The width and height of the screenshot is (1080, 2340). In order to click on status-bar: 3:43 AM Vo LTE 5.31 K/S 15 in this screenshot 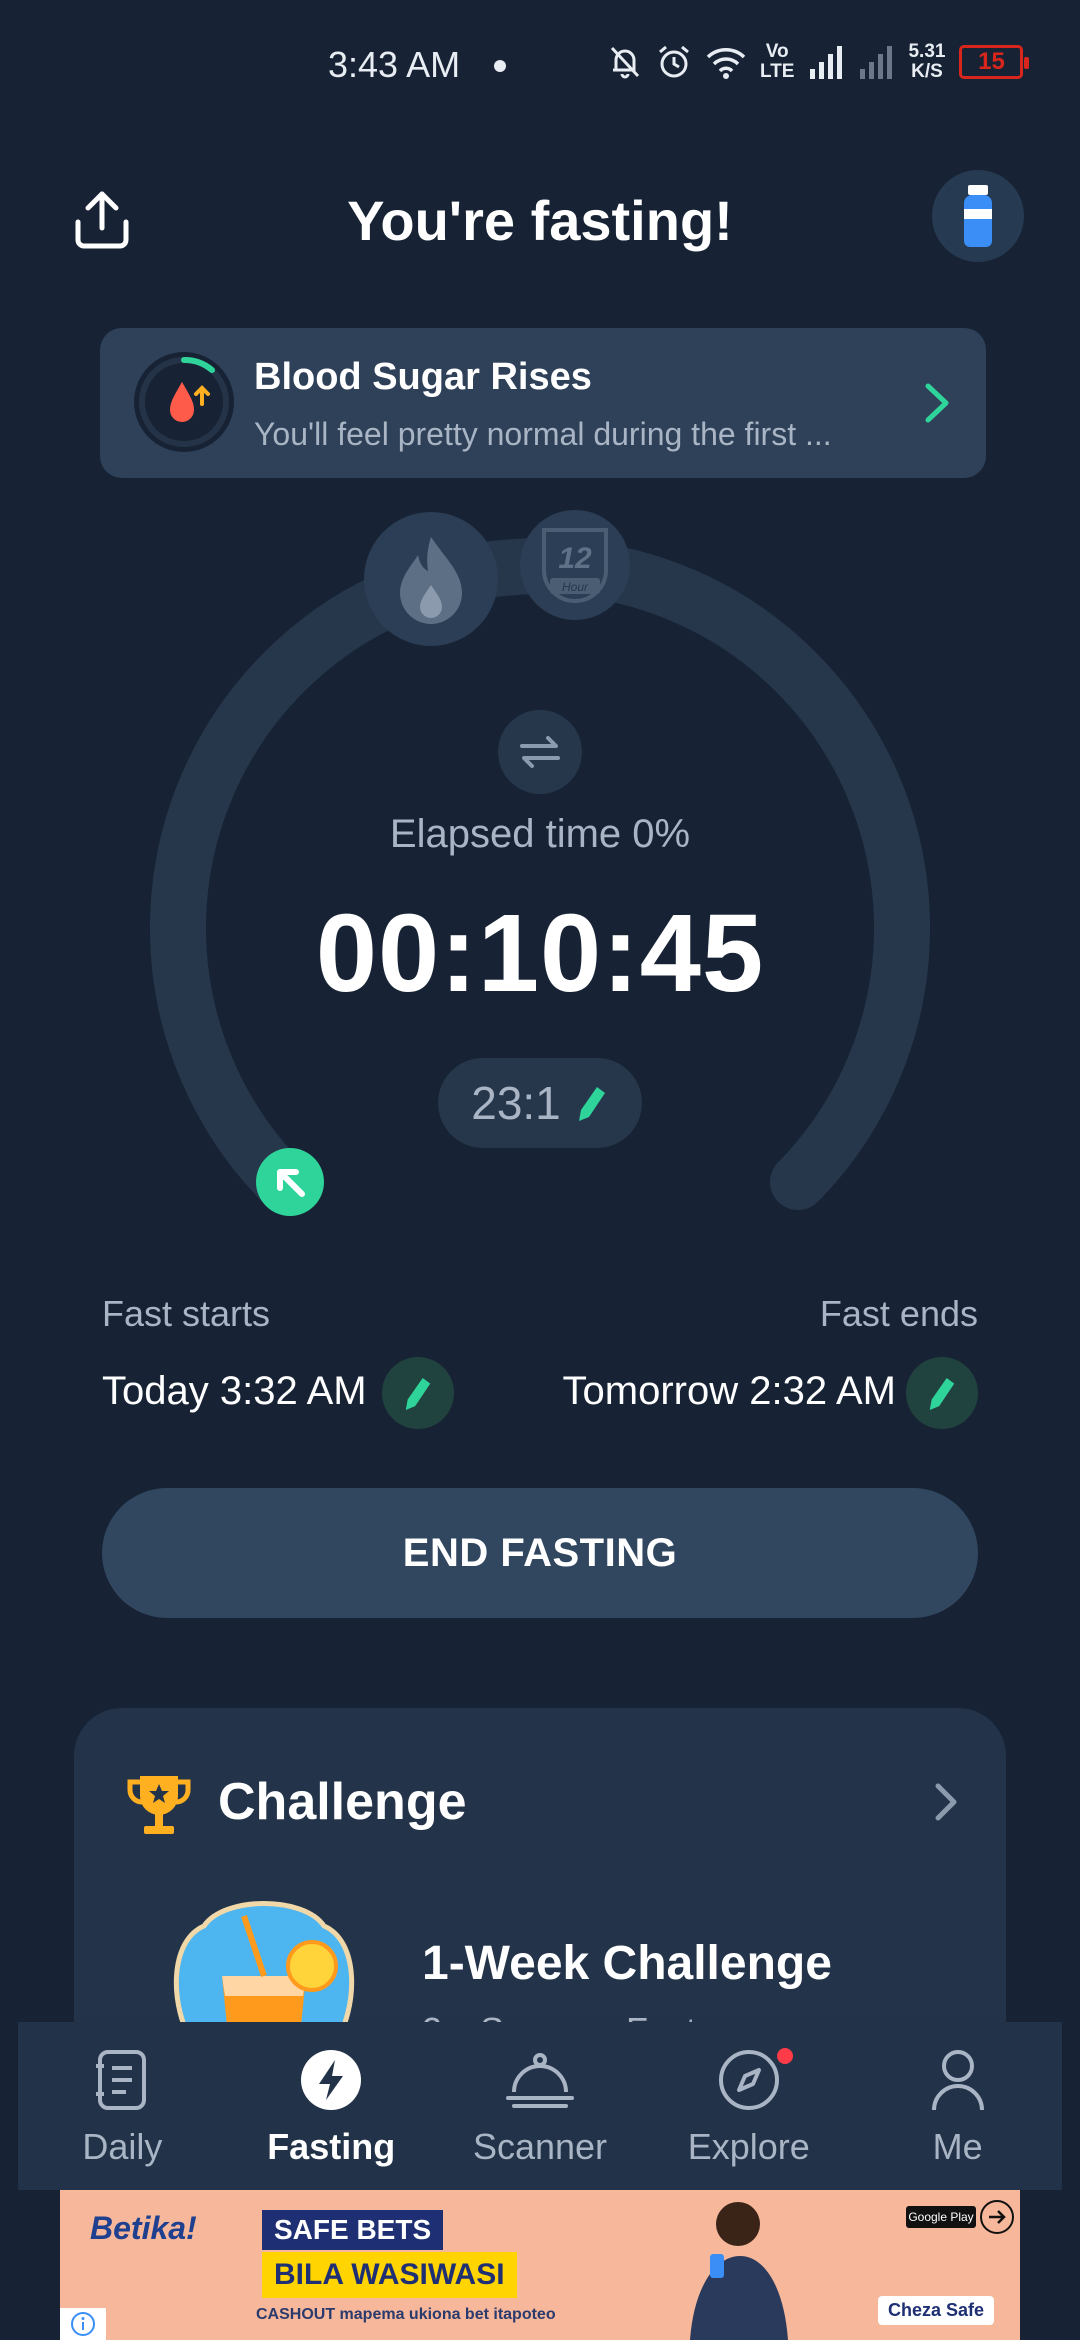, I will do `click(540, 65)`.